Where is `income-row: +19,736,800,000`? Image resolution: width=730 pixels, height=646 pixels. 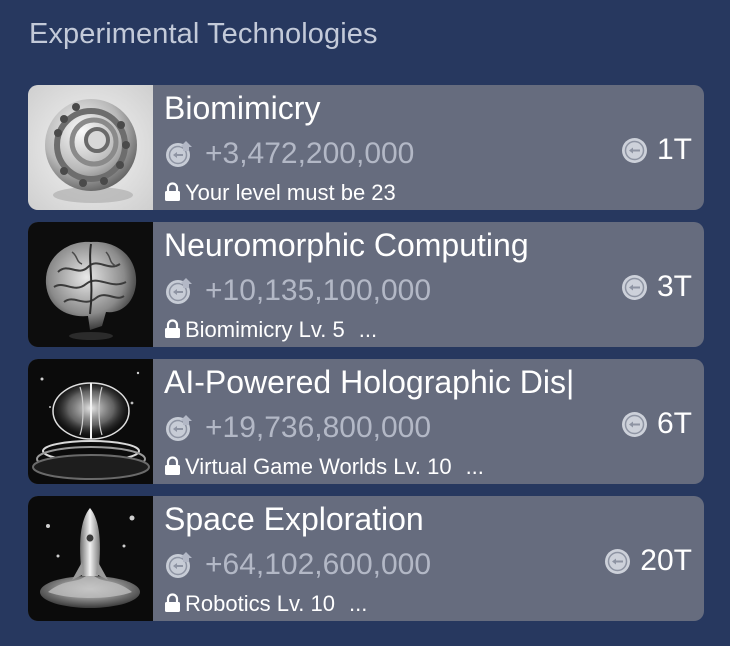 income-row: +19,736,800,000 is located at coordinates (297, 428).